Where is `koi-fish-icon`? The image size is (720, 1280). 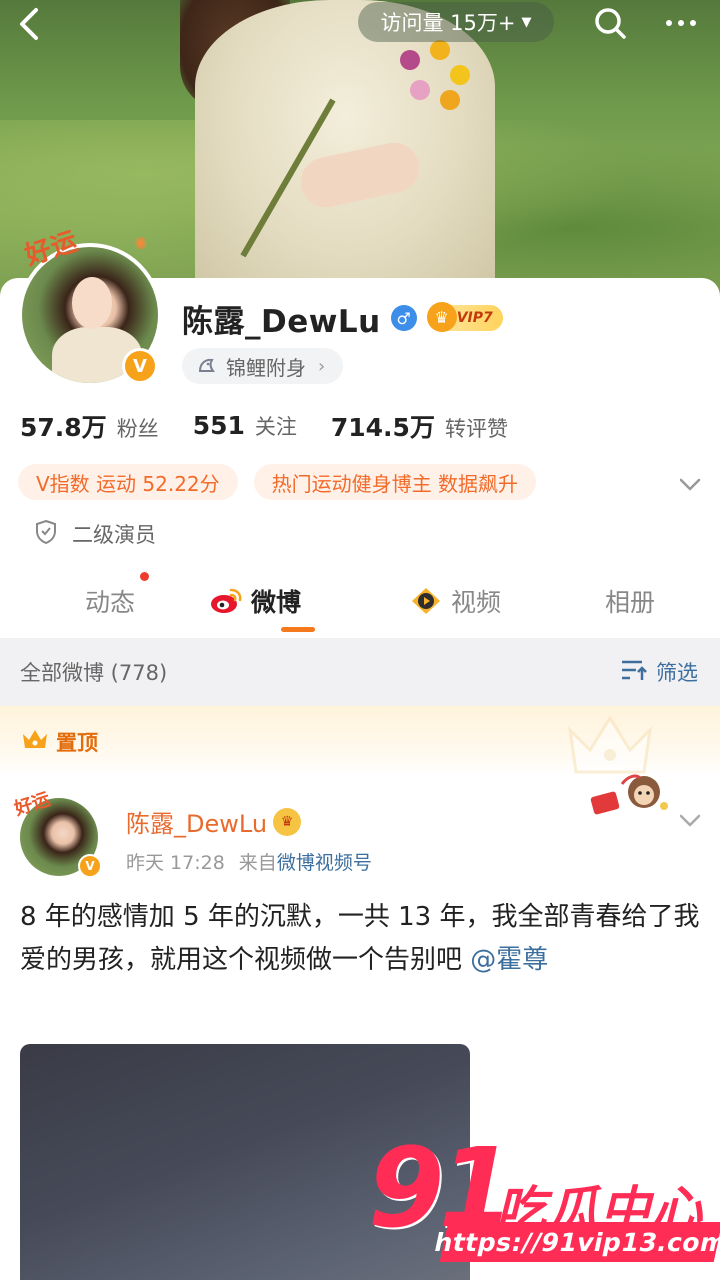 koi-fish-icon is located at coordinates (207, 366).